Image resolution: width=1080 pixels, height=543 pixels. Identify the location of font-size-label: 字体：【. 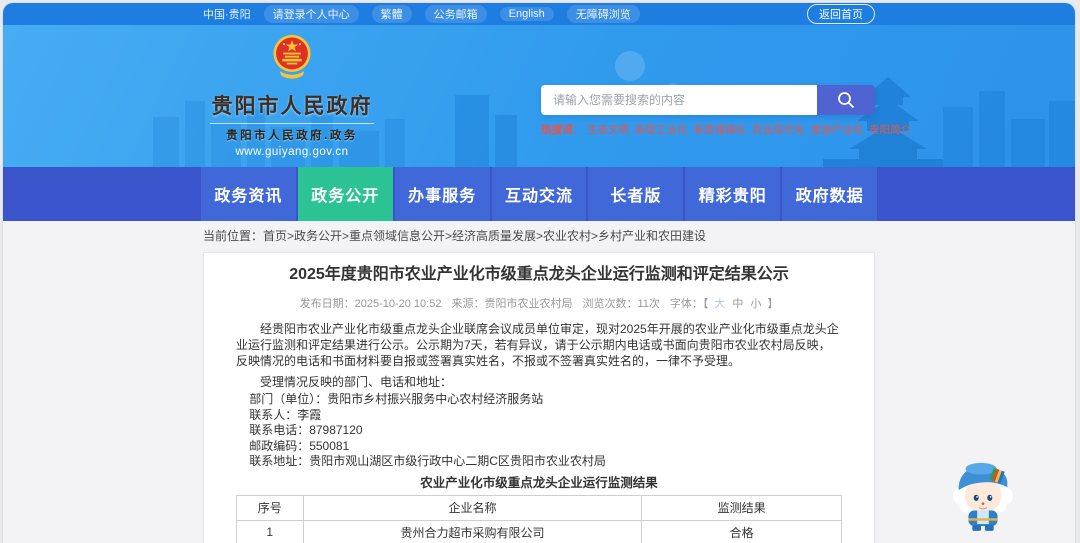
(689, 304).